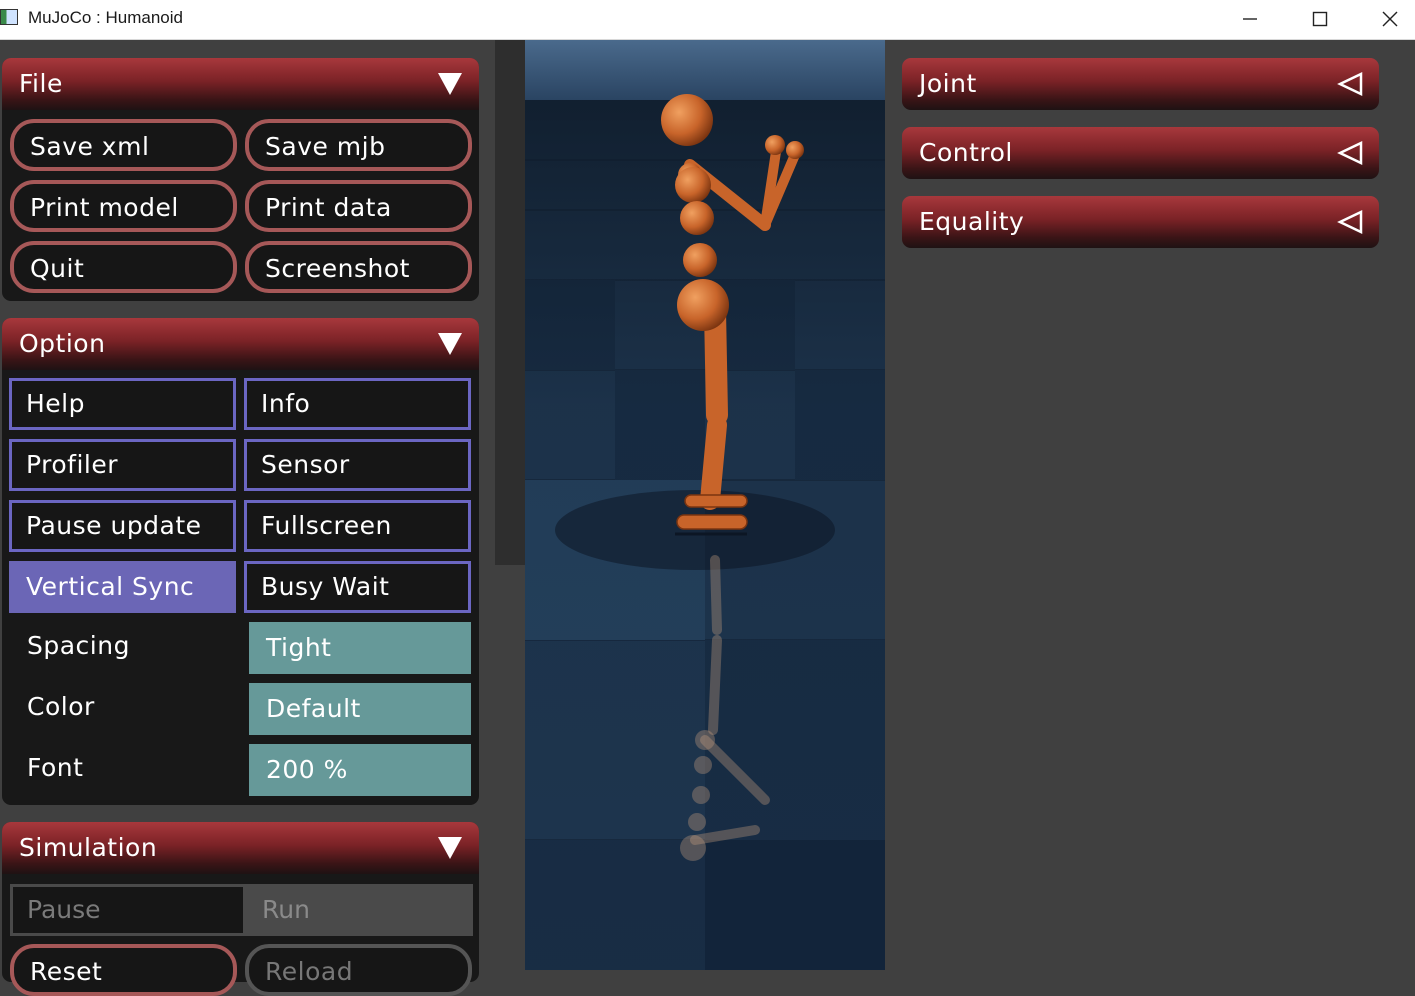 The image size is (1415, 996). I want to click on maximize-button, so click(1320, 19).